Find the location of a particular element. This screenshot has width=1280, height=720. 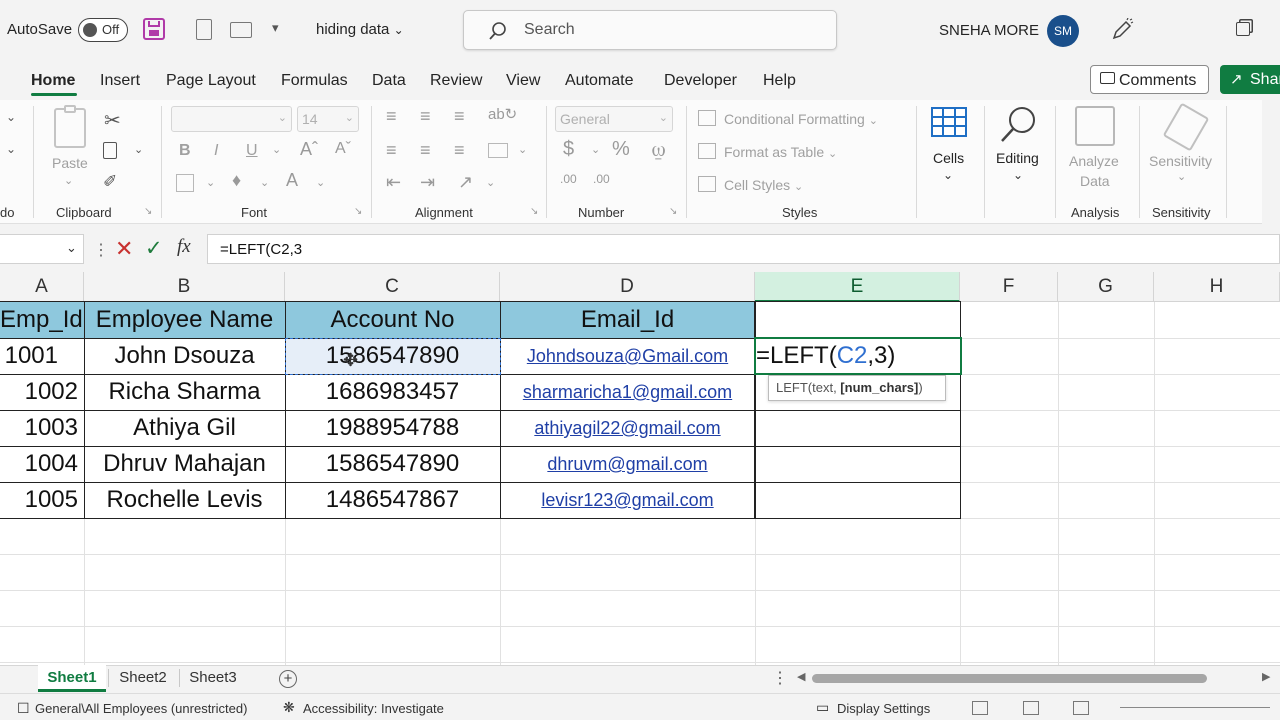

increase-indent-icon: ⇥ is located at coordinates (427, 182).